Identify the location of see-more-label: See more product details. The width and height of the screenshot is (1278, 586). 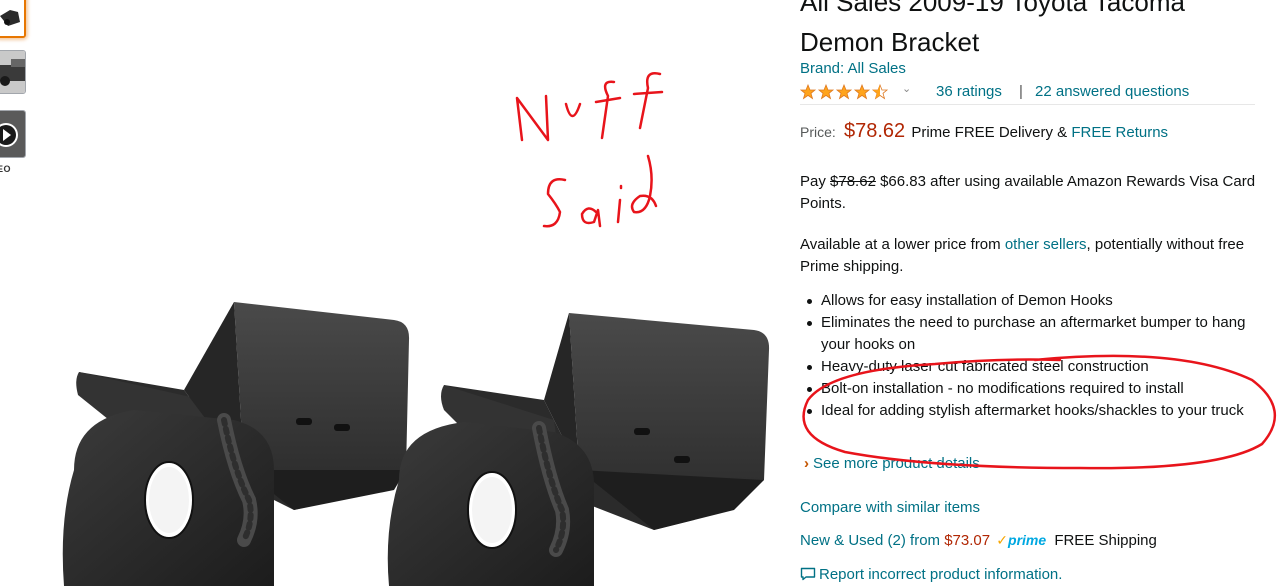
(896, 463).